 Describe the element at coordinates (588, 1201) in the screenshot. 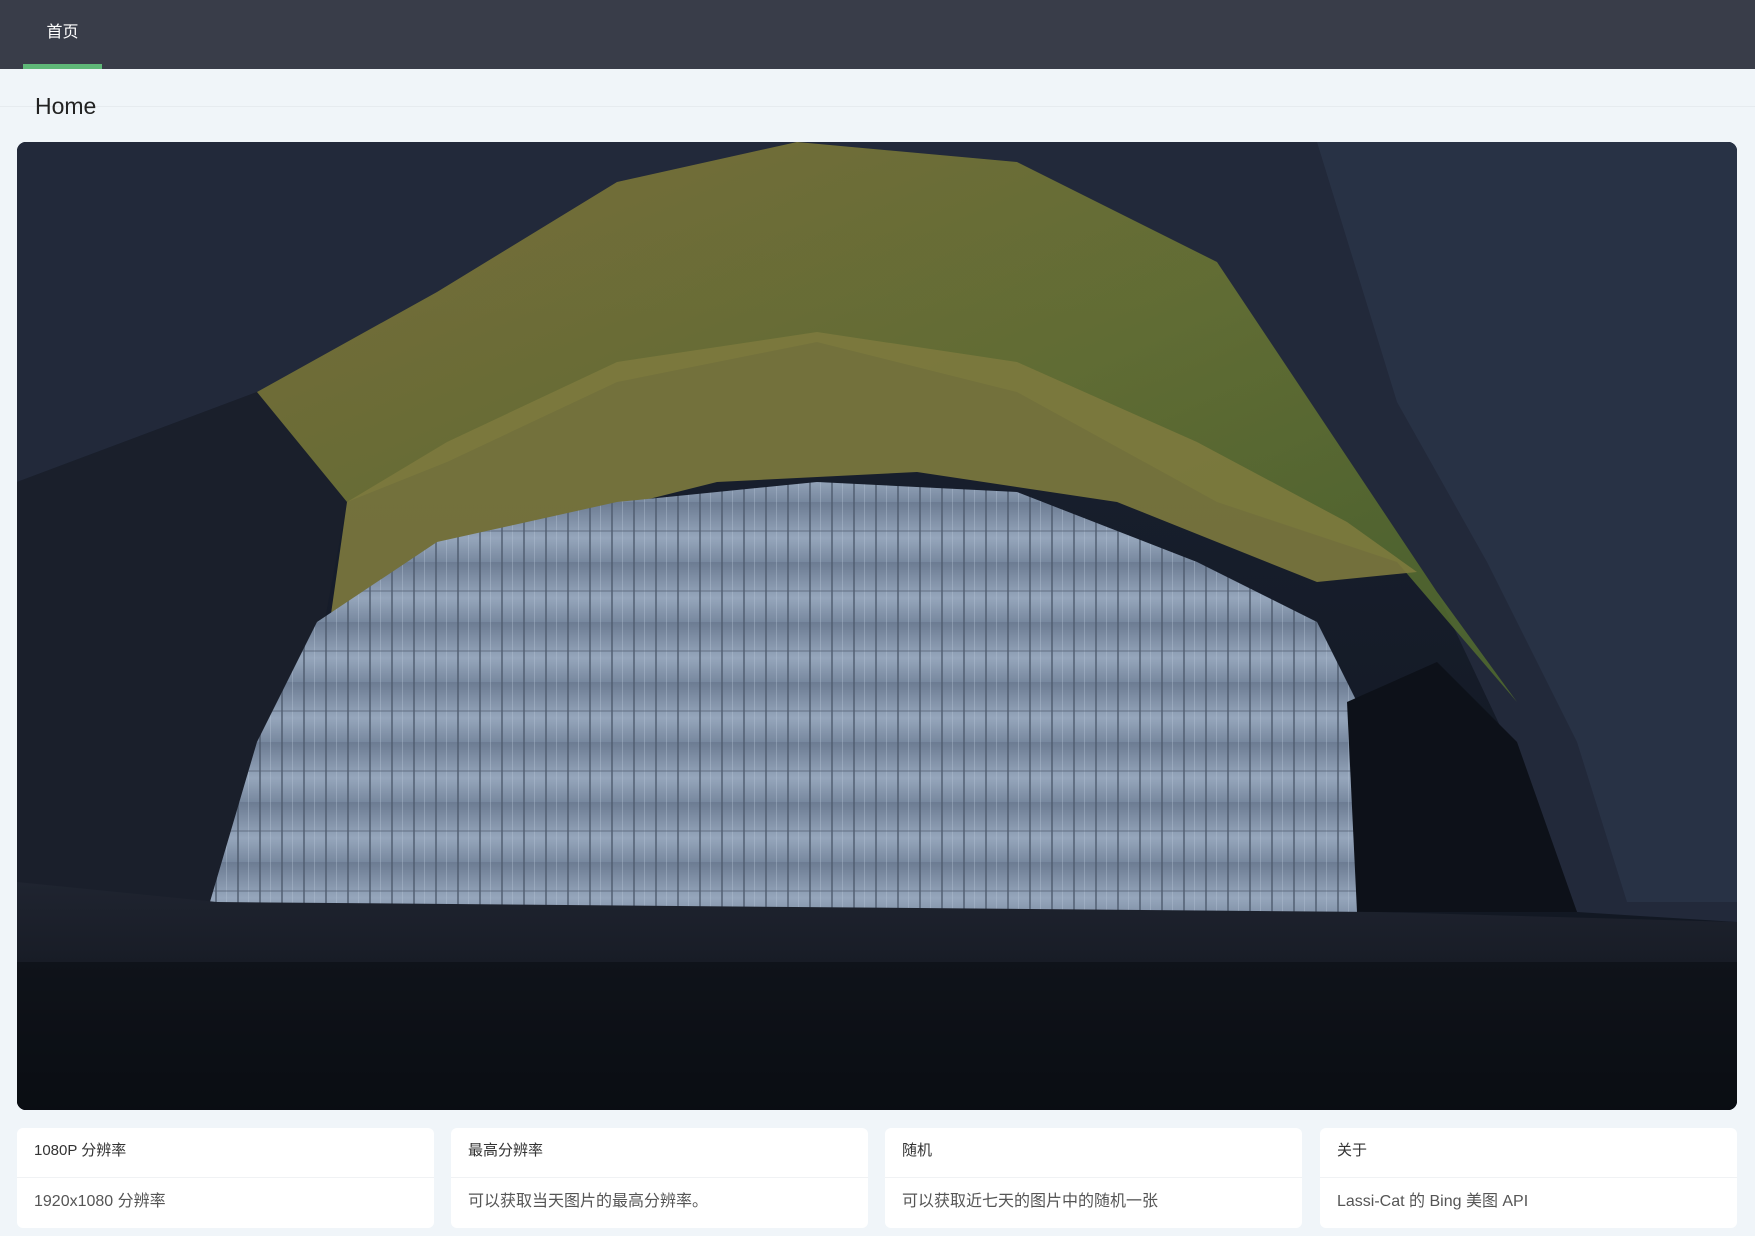

I see `card-body: 可以获取当天图片的最高分辨率。` at that location.